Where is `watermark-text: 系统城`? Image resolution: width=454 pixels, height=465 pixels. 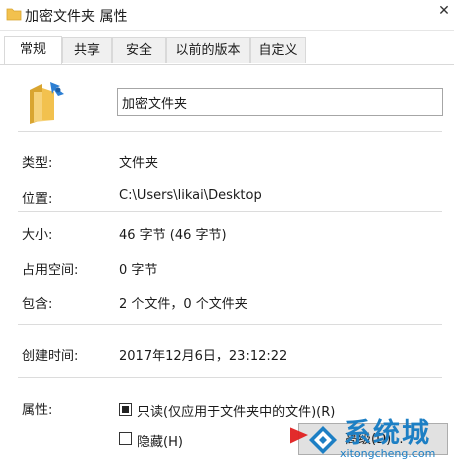
watermark-text: 系统城 is located at coordinates (387, 433).